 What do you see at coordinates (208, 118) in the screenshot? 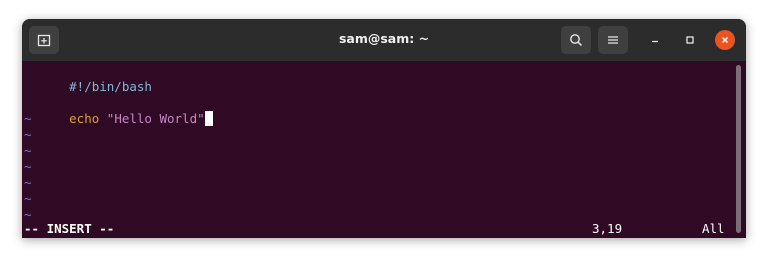
I see `text-cursor` at bounding box center [208, 118].